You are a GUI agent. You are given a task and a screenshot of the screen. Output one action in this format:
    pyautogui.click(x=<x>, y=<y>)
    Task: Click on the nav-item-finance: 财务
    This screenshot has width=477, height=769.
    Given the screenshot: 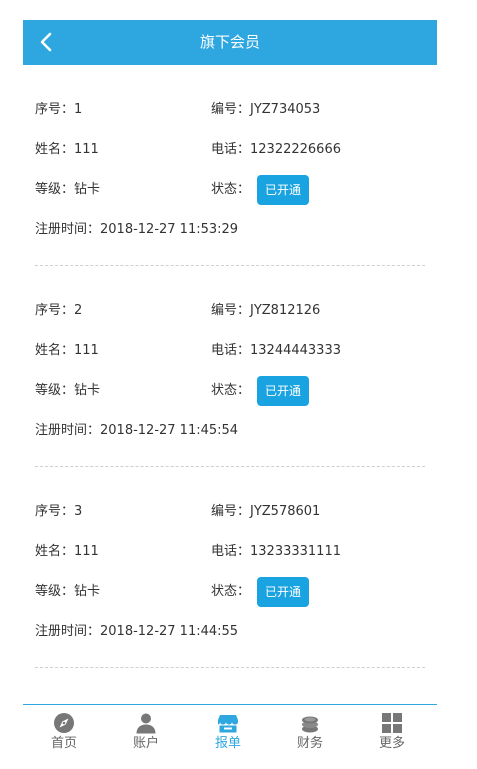 What is the action you would take?
    pyautogui.click(x=310, y=730)
    